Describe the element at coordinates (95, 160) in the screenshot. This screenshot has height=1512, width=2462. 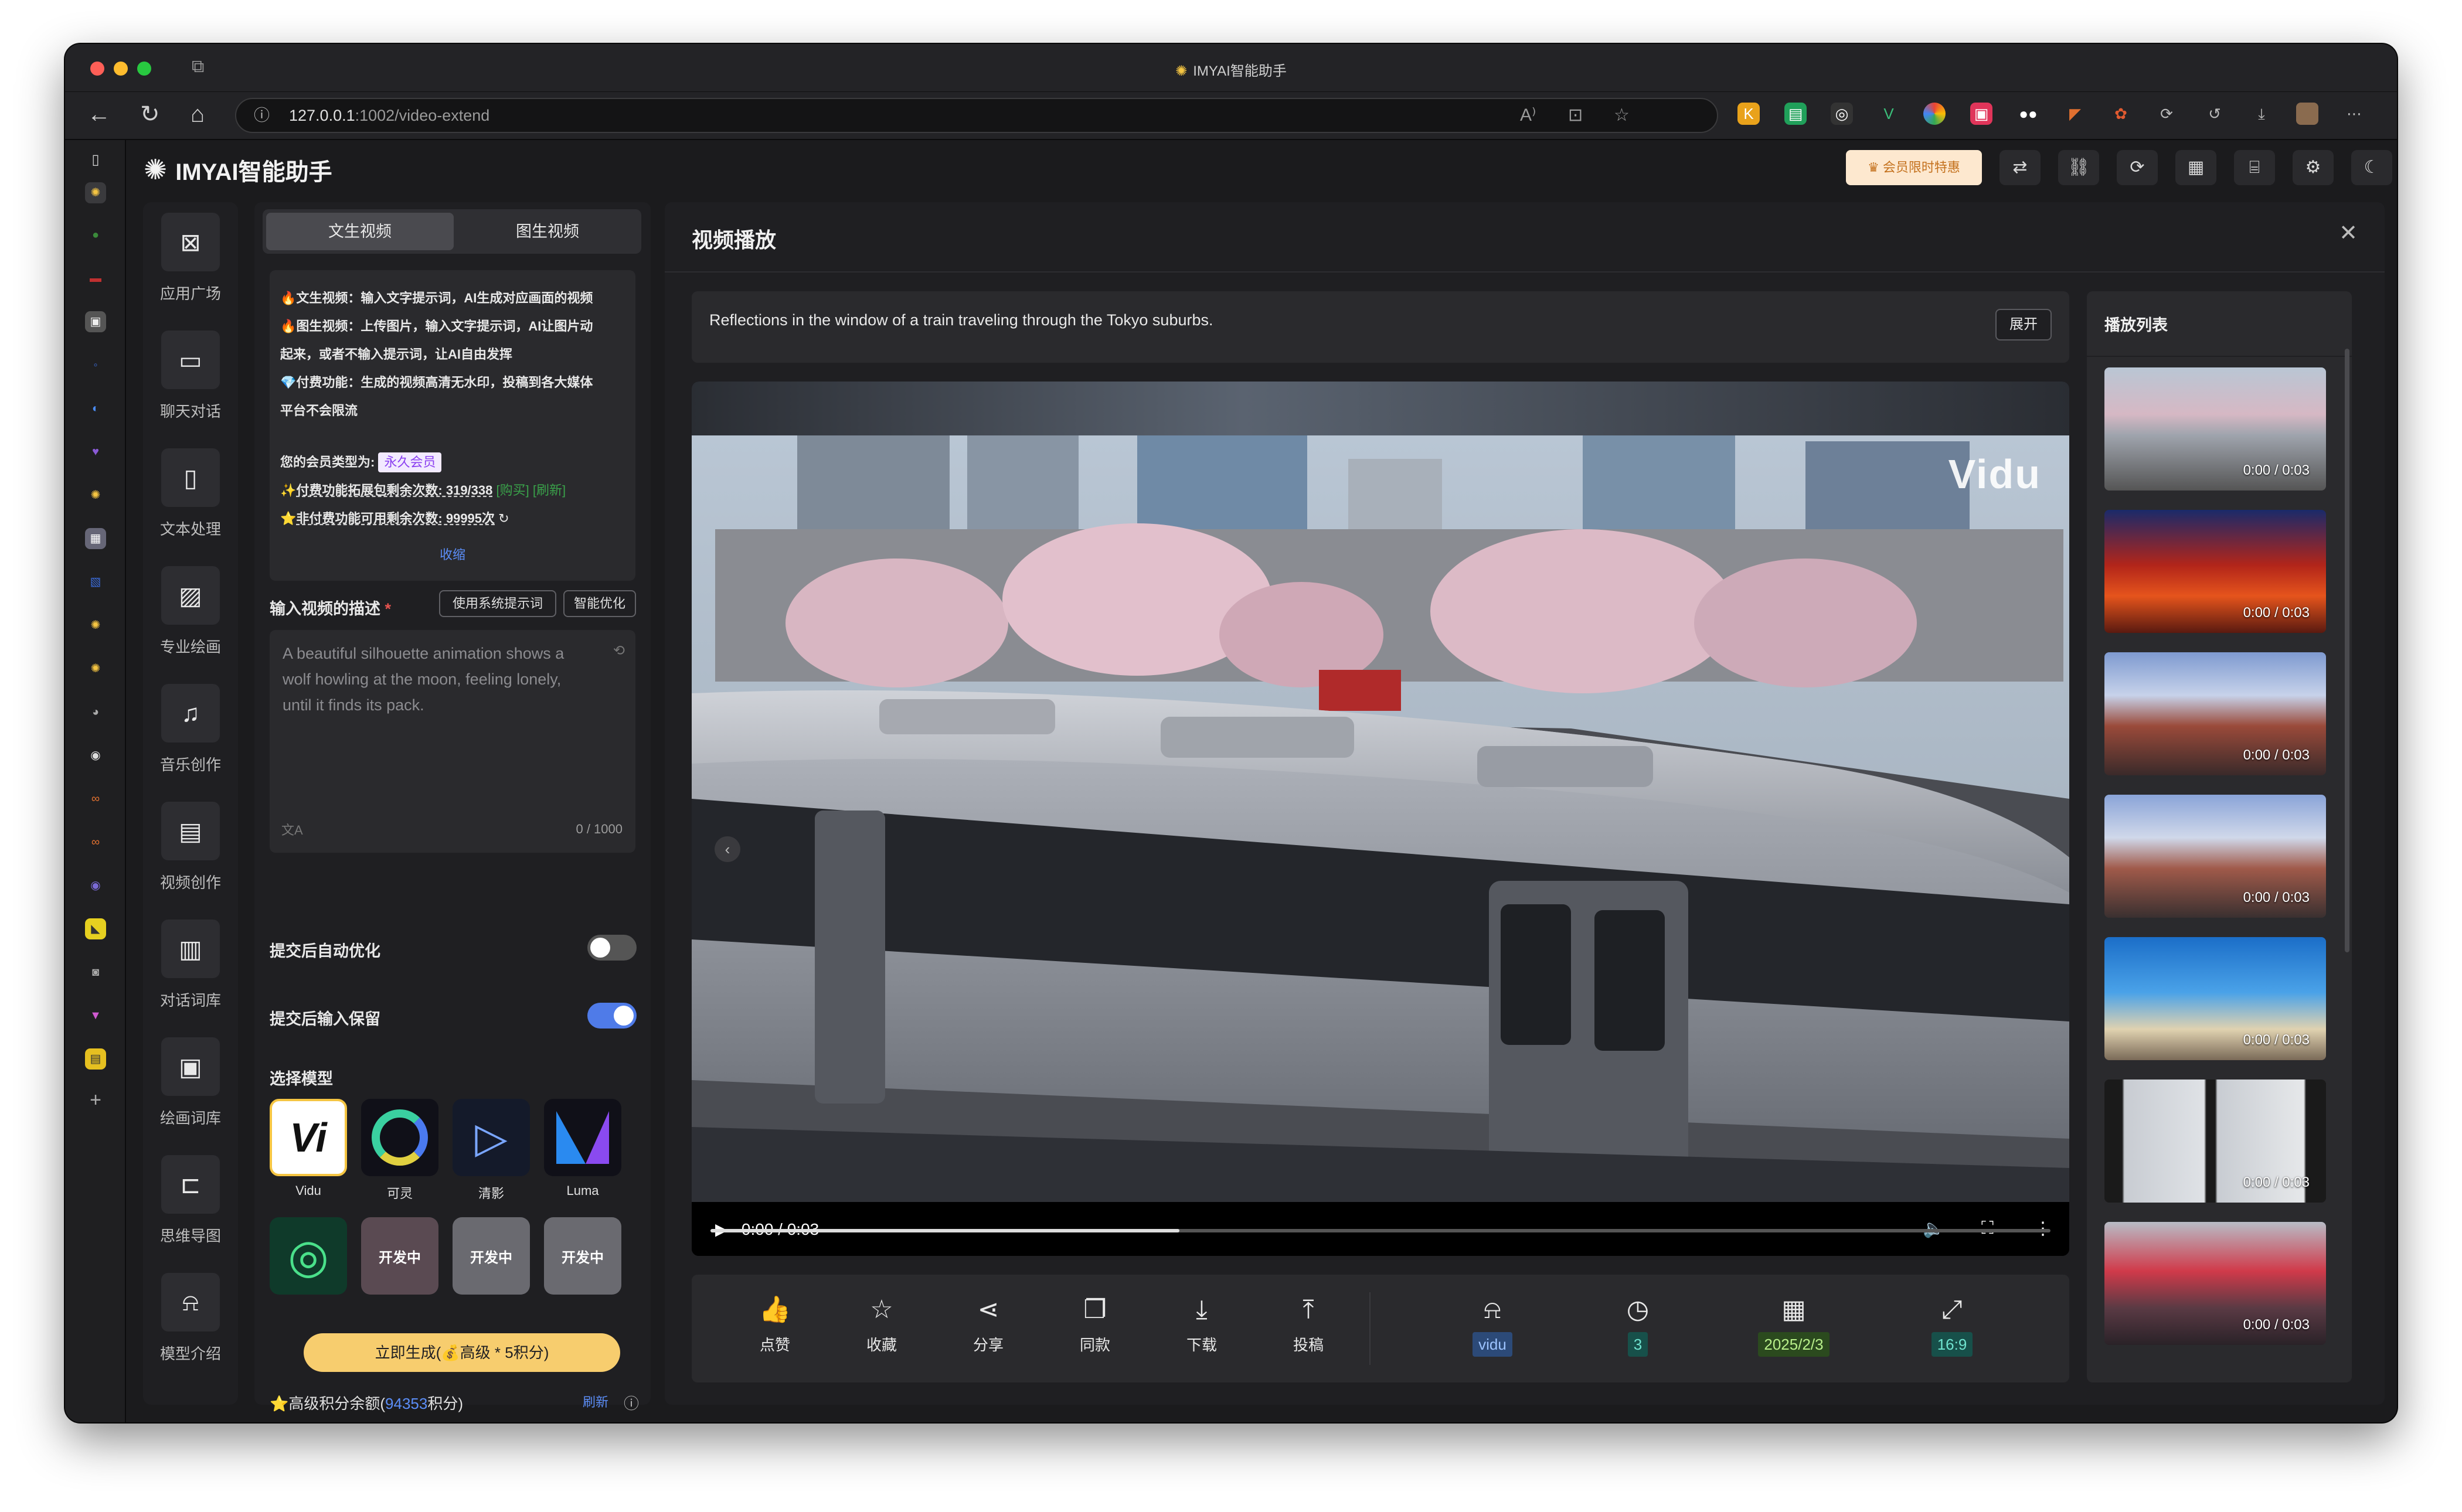
I see `sidebar-toggle-icon: ▯` at that location.